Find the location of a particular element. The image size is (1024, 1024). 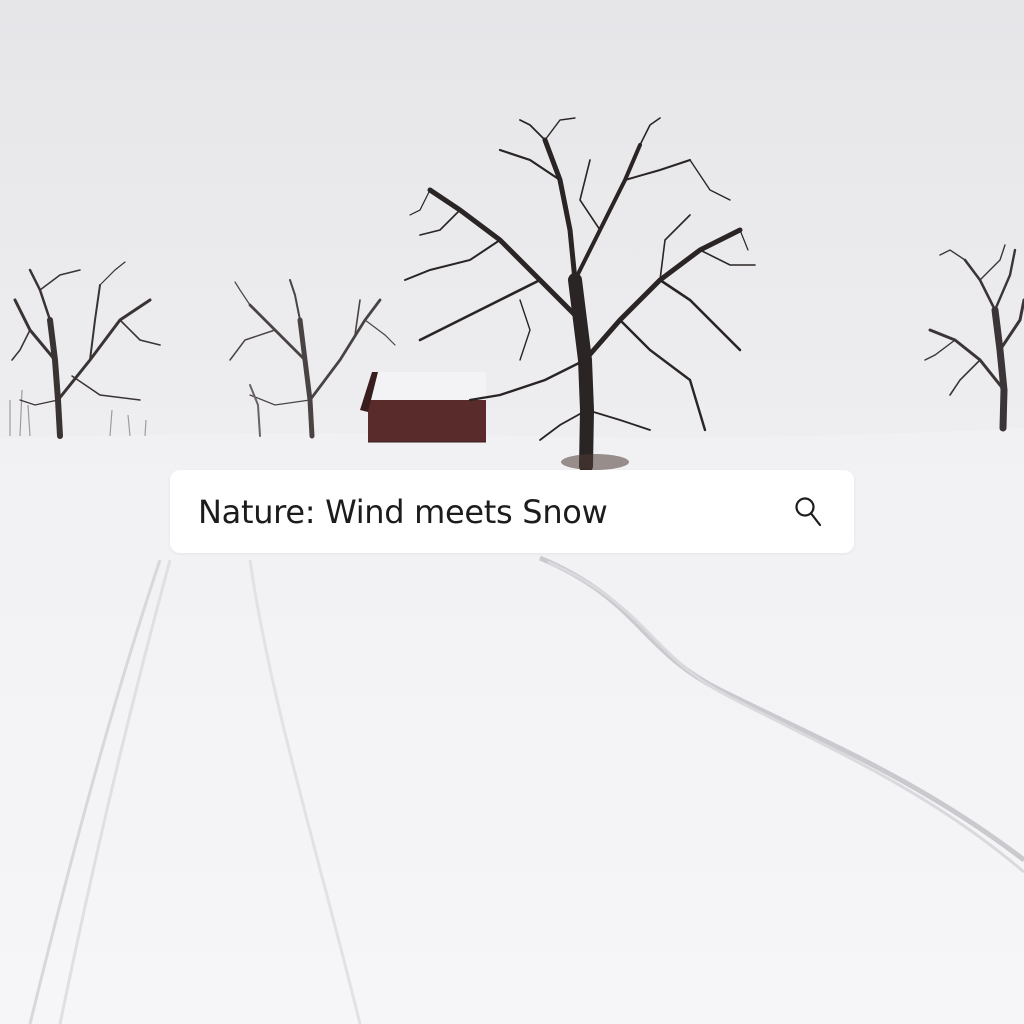

search-bar: Nature: Wind meets Snow is located at coordinates (512, 511).